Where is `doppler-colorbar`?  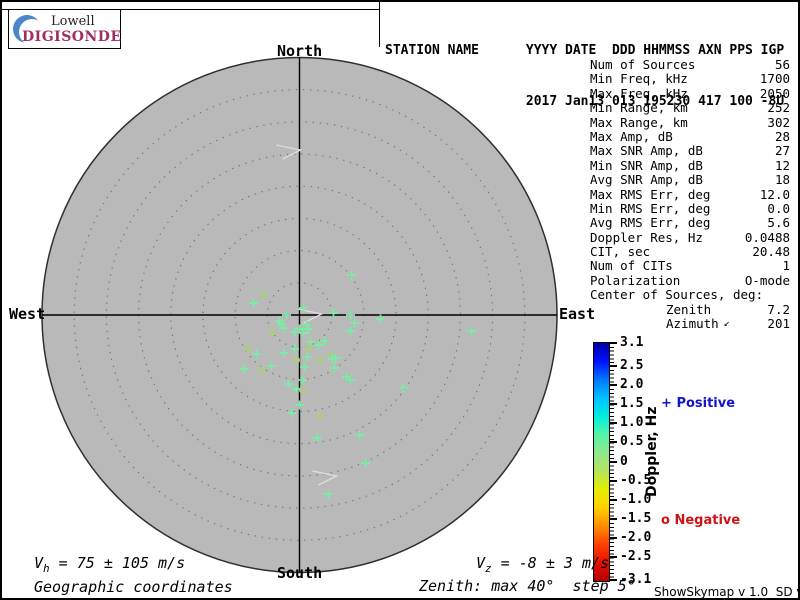 doppler-colorbar is located at coordinates (601, 462).